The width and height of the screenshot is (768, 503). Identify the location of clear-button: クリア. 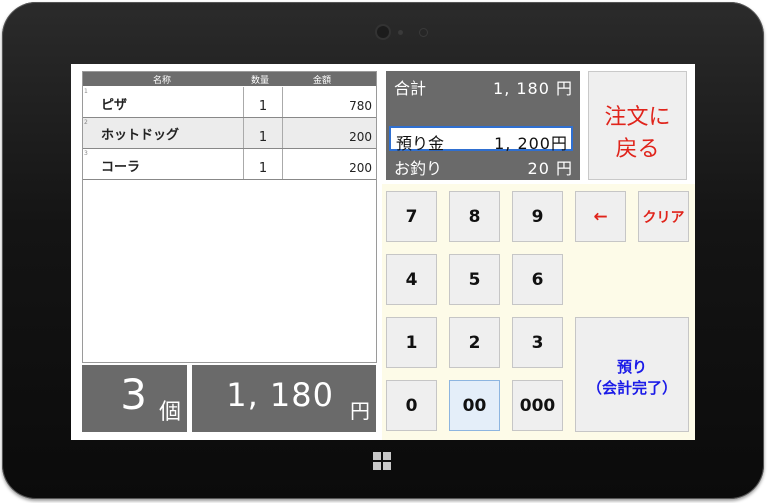
(663, 216).